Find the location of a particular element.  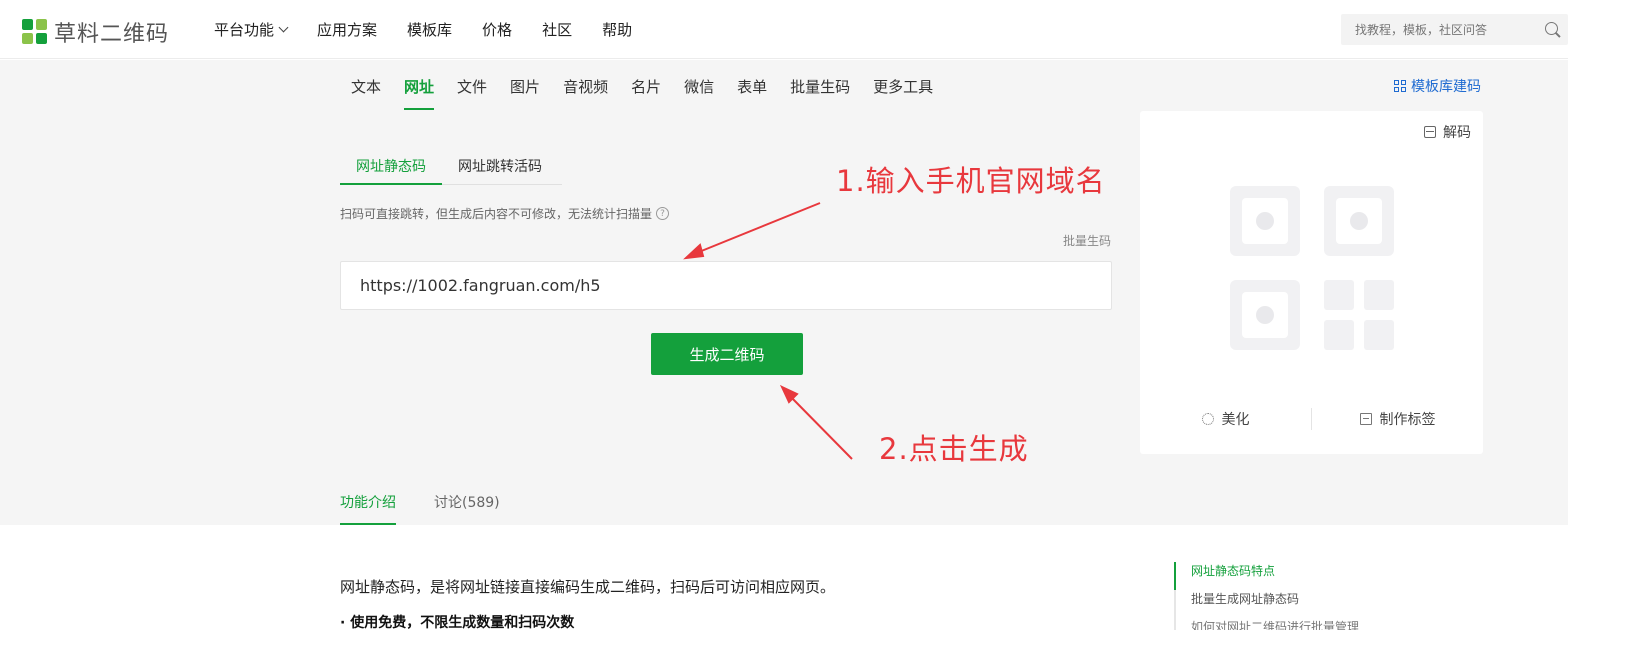

hint-text: 扫码可直接跳转，但生成后内容不可修改，无法统计扫描量 ? is located at coordinates (505, 213).